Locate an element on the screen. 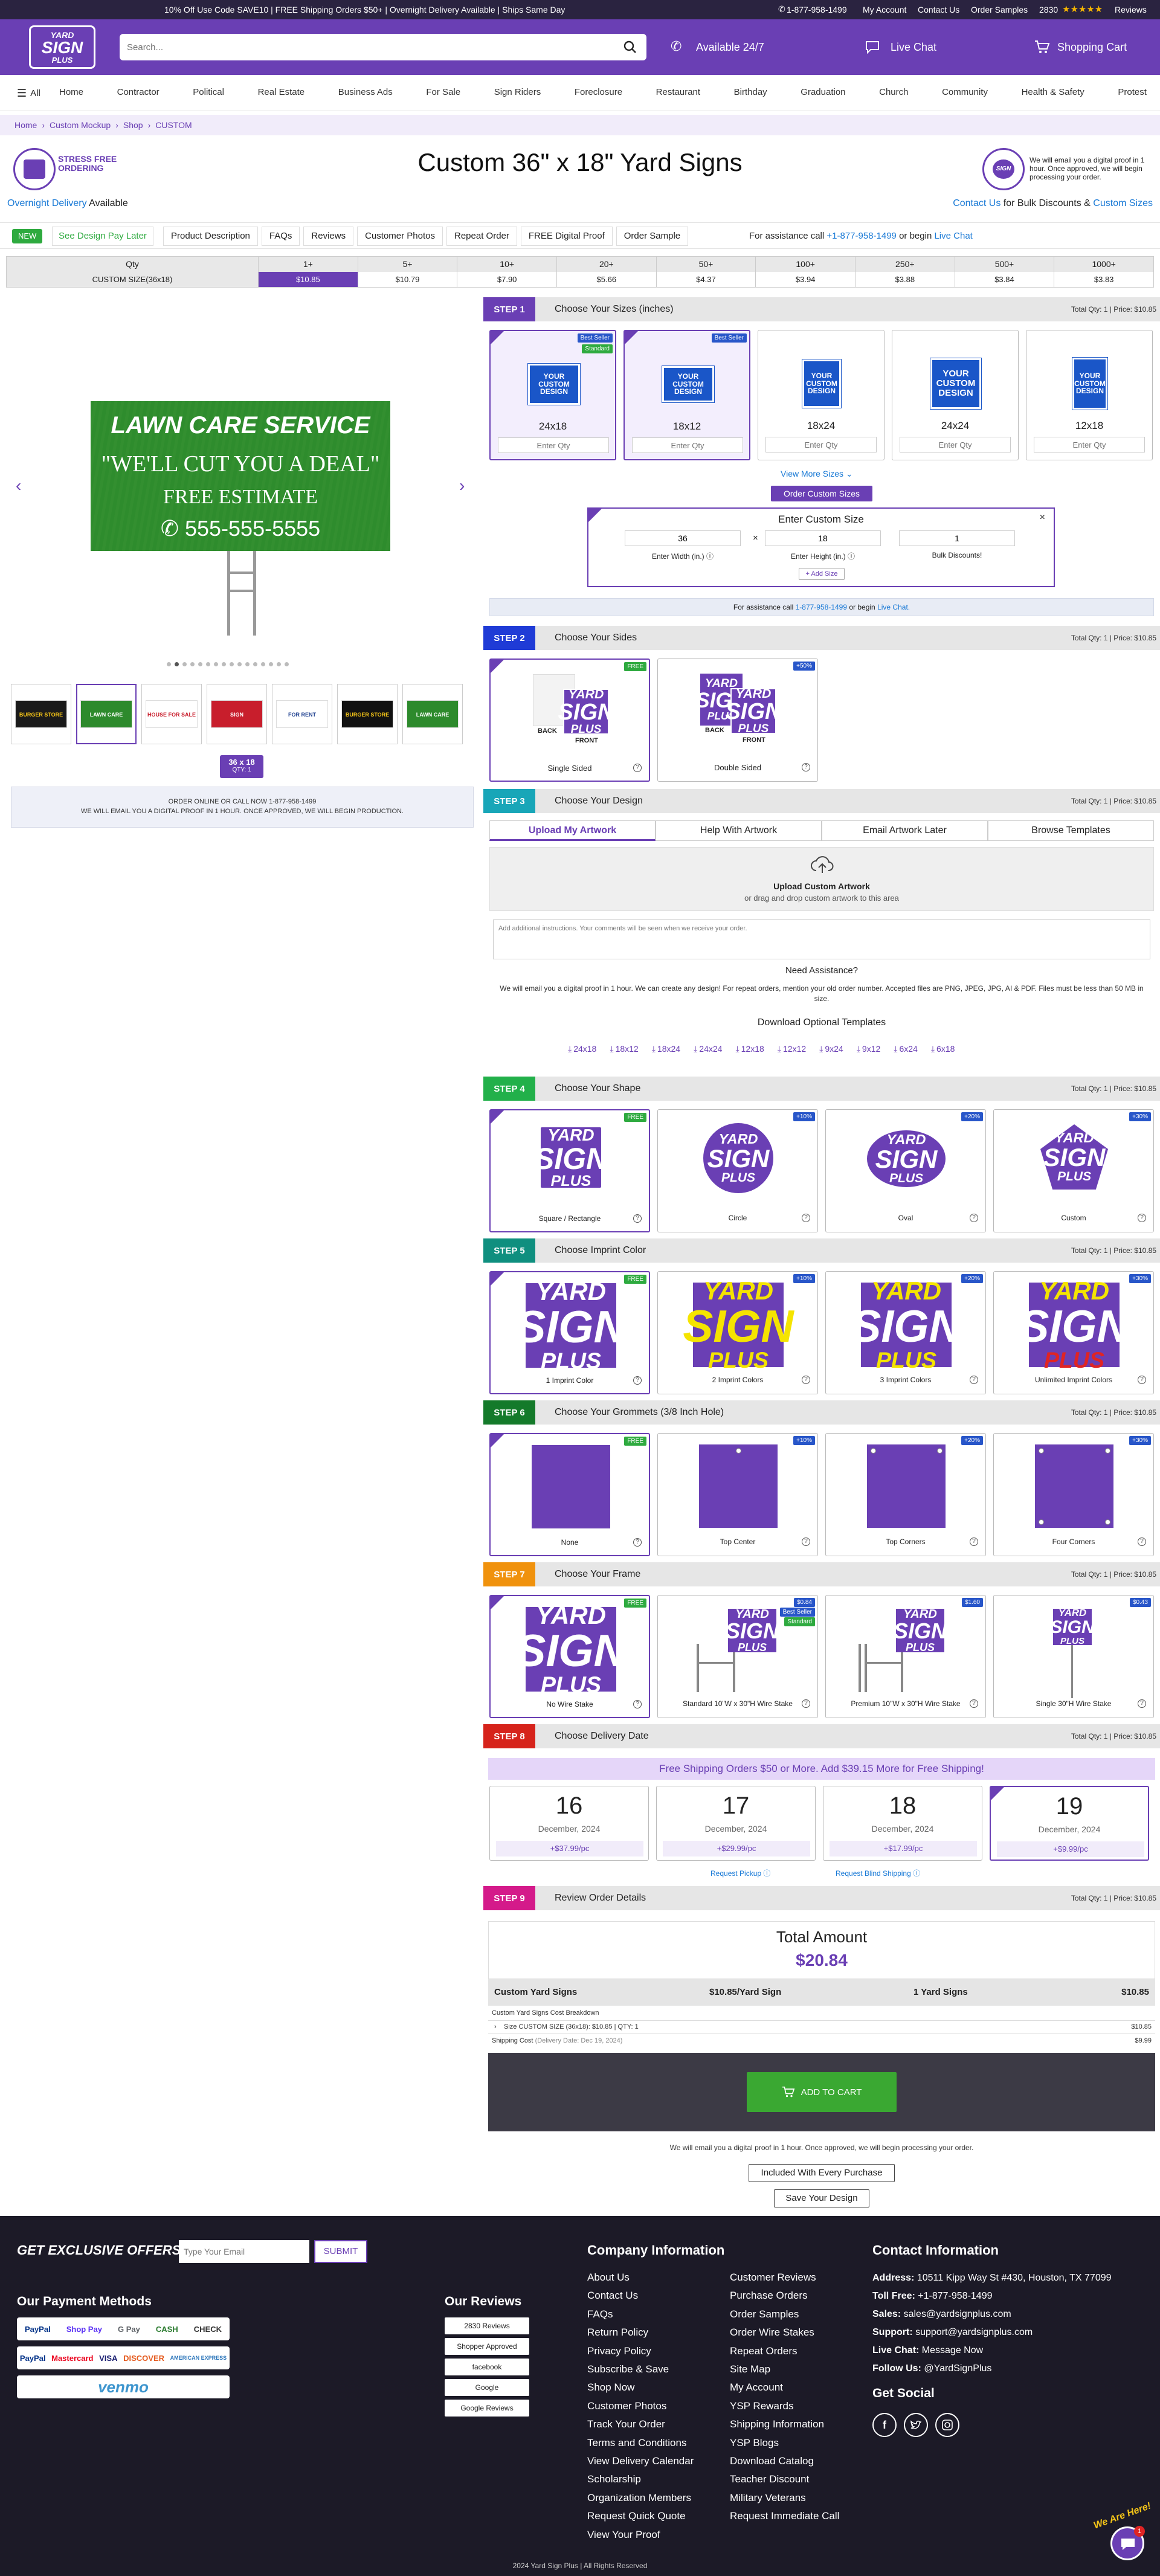  footer-link-return-policy: Return Policy is located at coordinates (617, 2332).